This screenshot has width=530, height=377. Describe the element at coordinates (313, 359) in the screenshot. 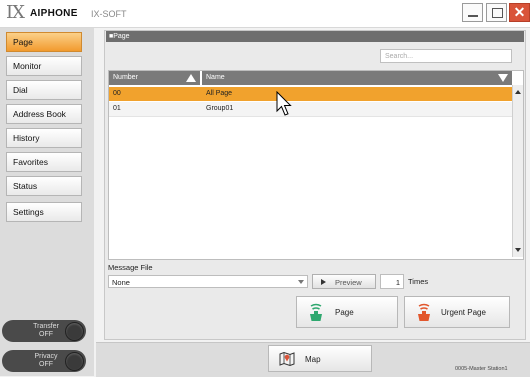

I see `map-button-label: Map` at that location.